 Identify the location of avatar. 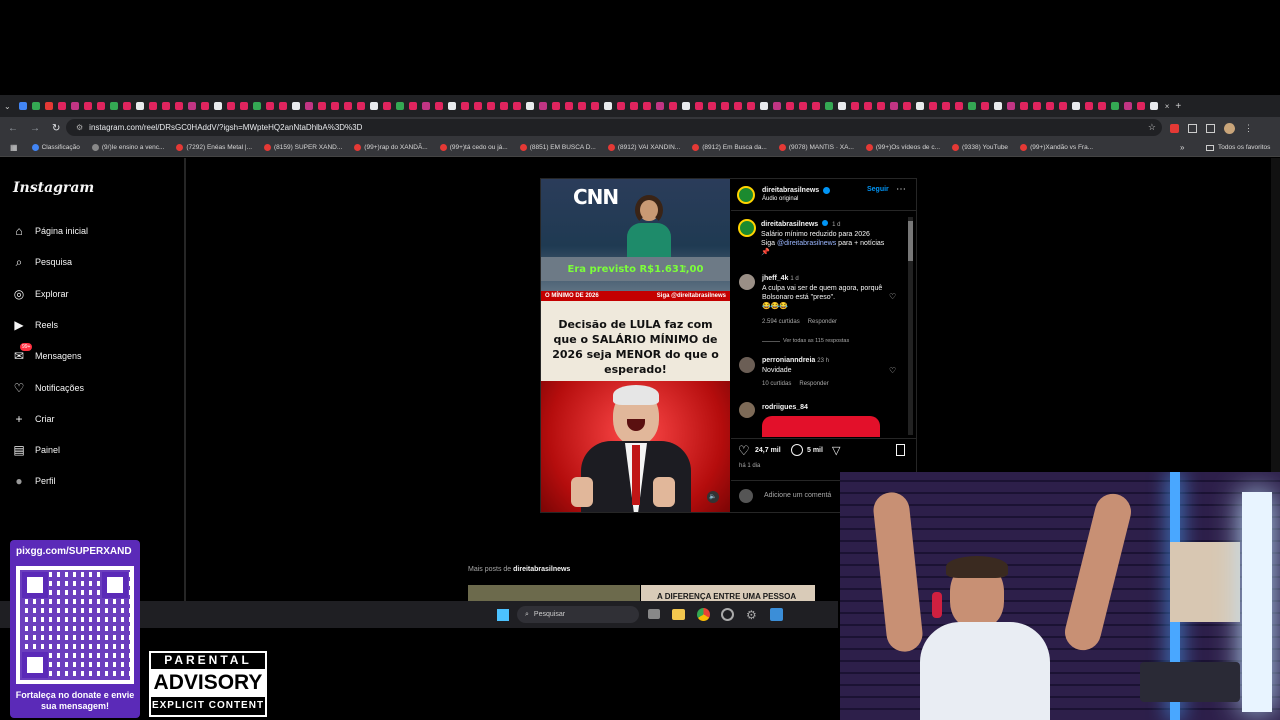
(1229, 128).